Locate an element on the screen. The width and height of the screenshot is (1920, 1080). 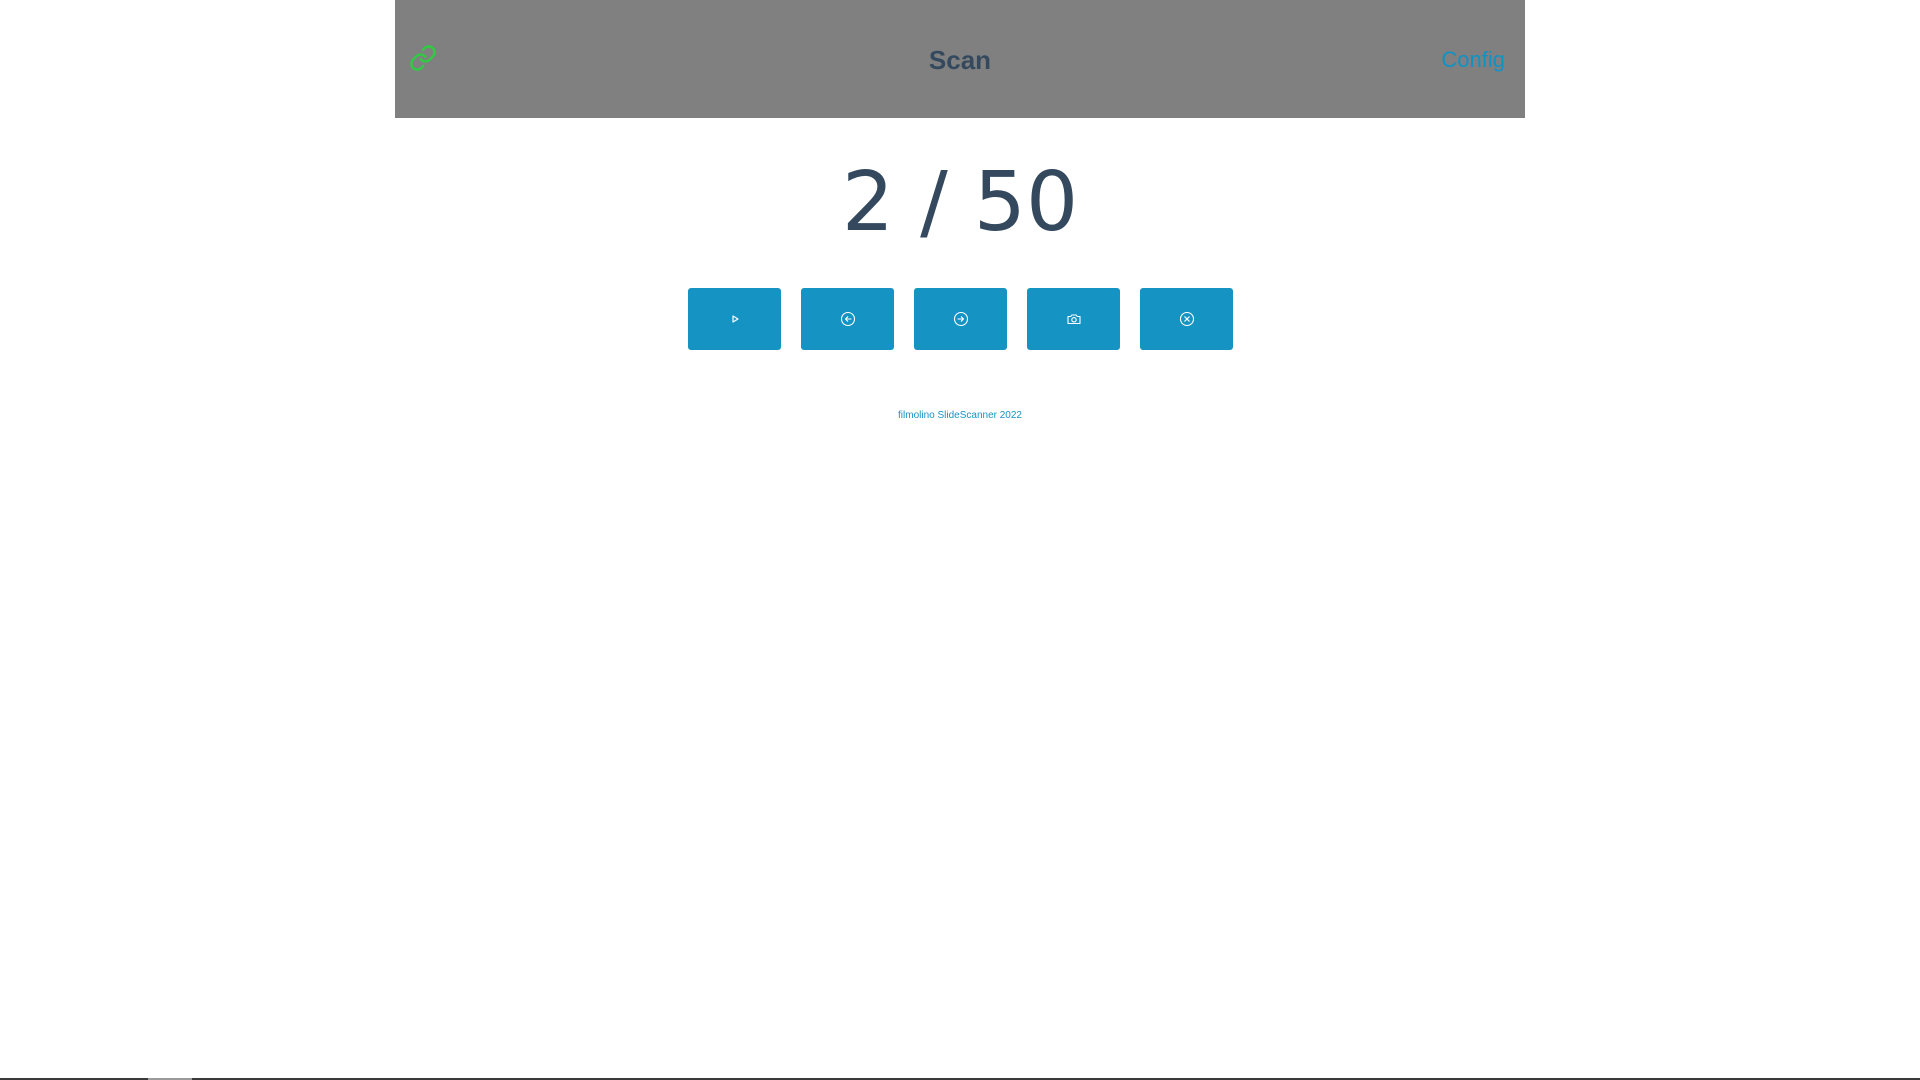
capture-button is located at coordinates (1073, 319).